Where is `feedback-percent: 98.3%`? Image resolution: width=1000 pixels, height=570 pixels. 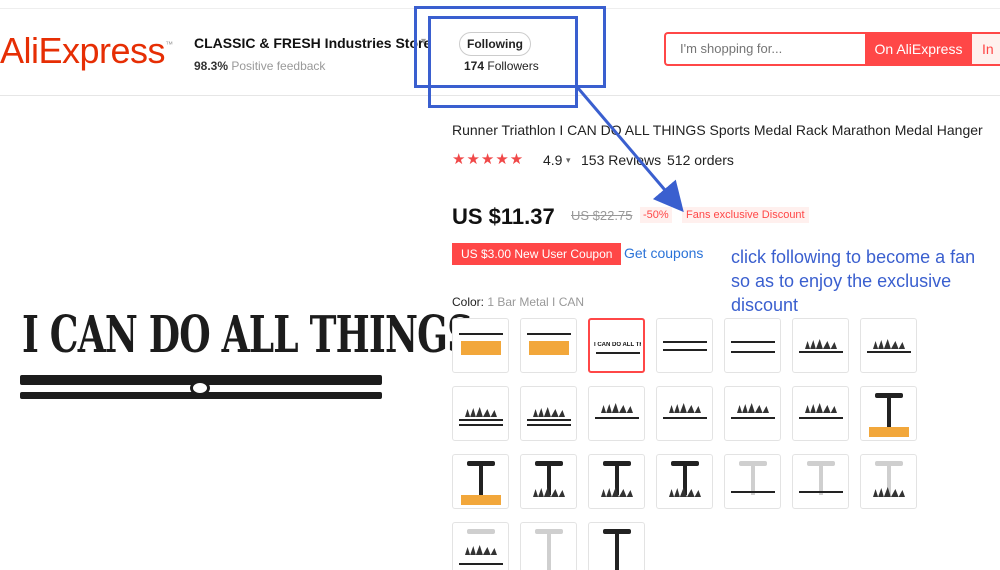 feedback-percent: 98.3% is located at coordinates (211, 66).